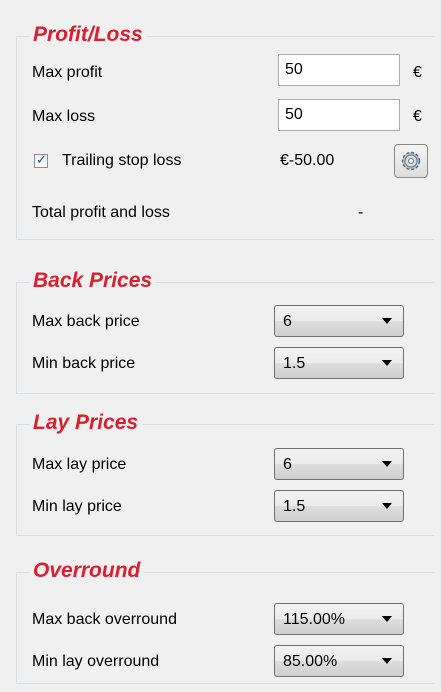  Describe the element at coordinates (122, 160) in the screenshot. I see `trailing-stop-label: Trailing stop loss` at that location.